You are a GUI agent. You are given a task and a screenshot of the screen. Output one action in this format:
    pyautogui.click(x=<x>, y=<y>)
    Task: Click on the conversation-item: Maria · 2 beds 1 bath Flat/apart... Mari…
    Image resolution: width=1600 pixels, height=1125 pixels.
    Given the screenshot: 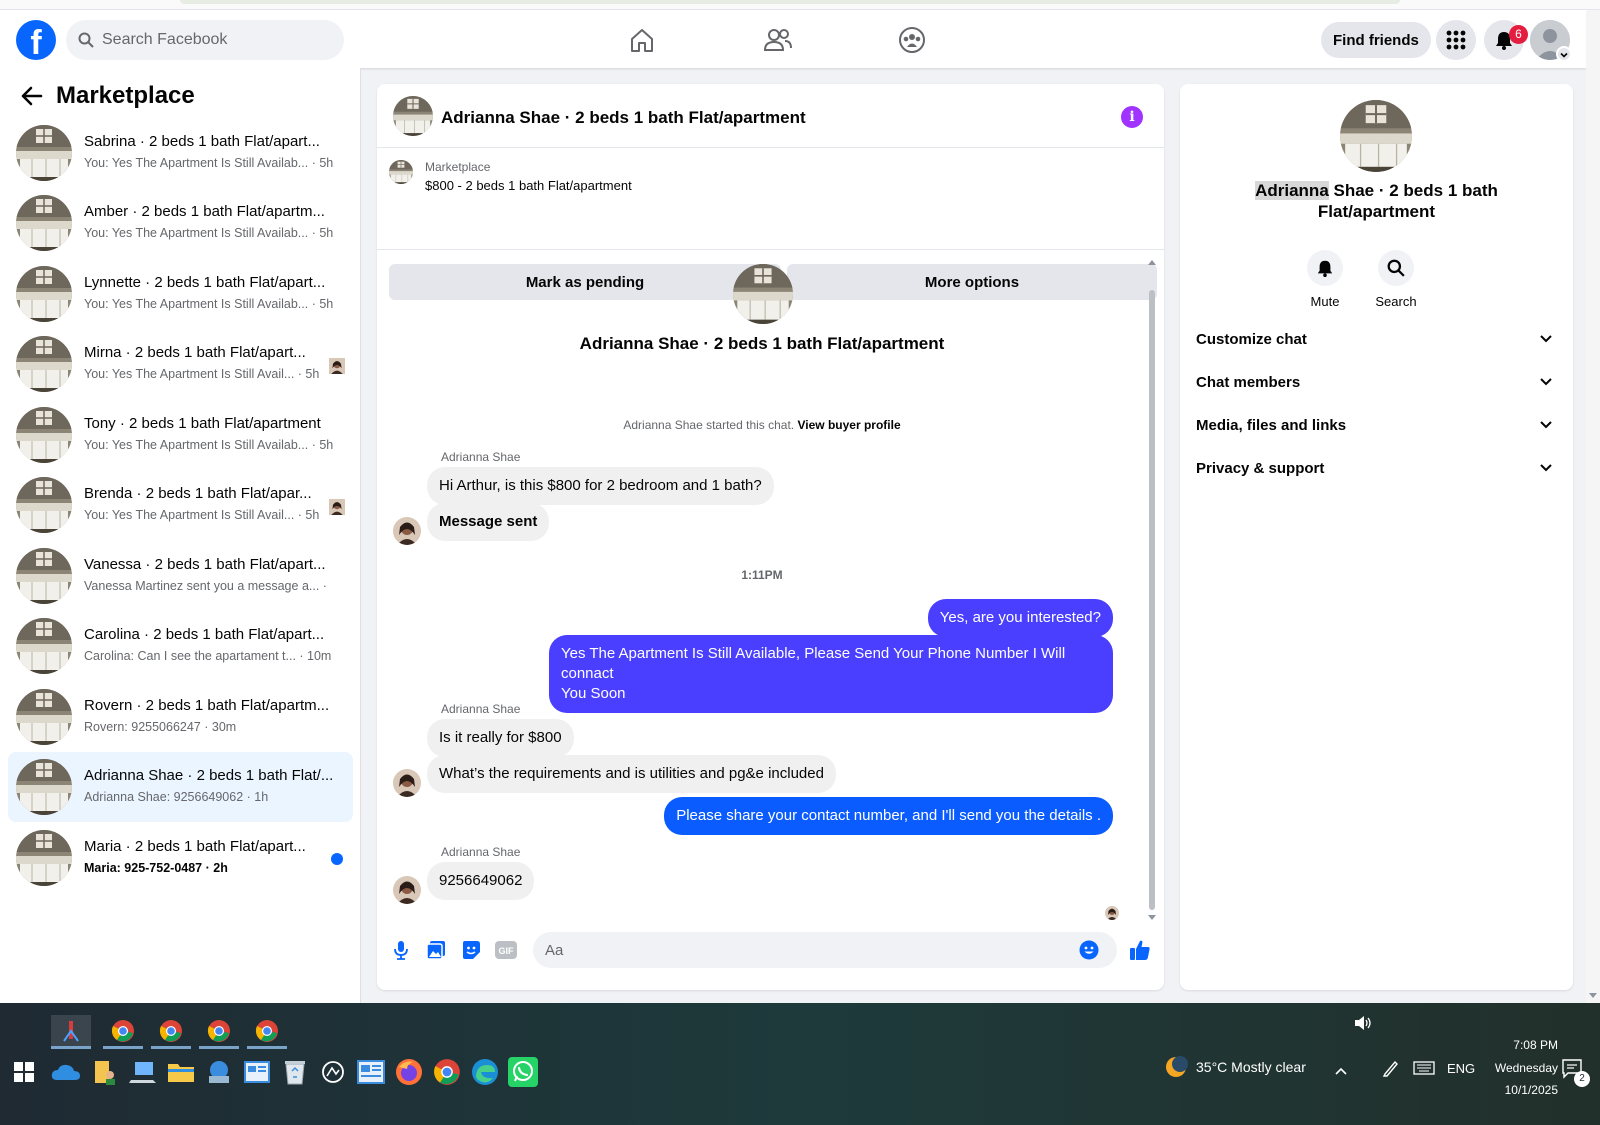 What is the action you would take?
    pyautogui.click(x=180, y=858)
    